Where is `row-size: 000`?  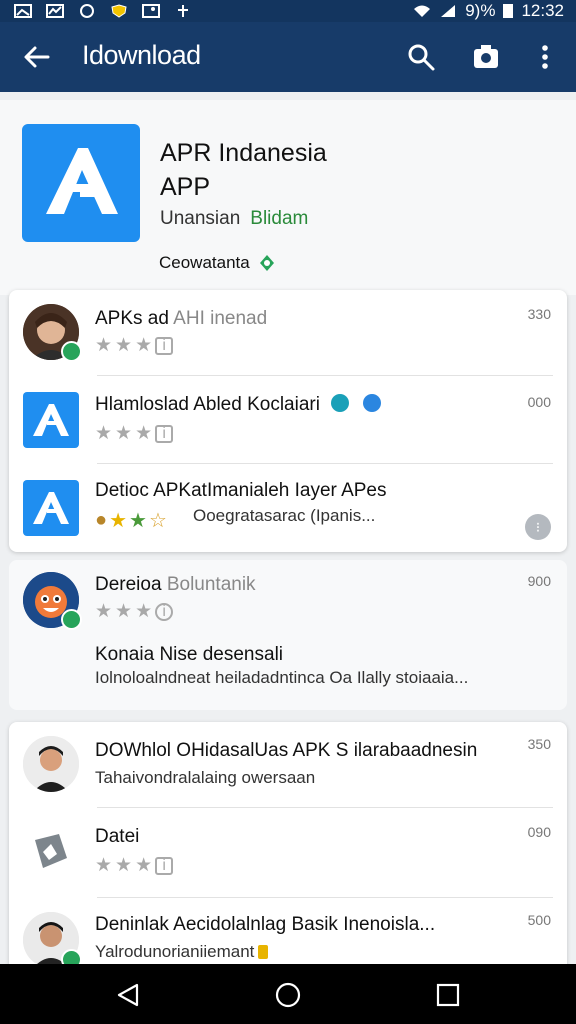 row-size: 000 is located at coordinates (539, 402).